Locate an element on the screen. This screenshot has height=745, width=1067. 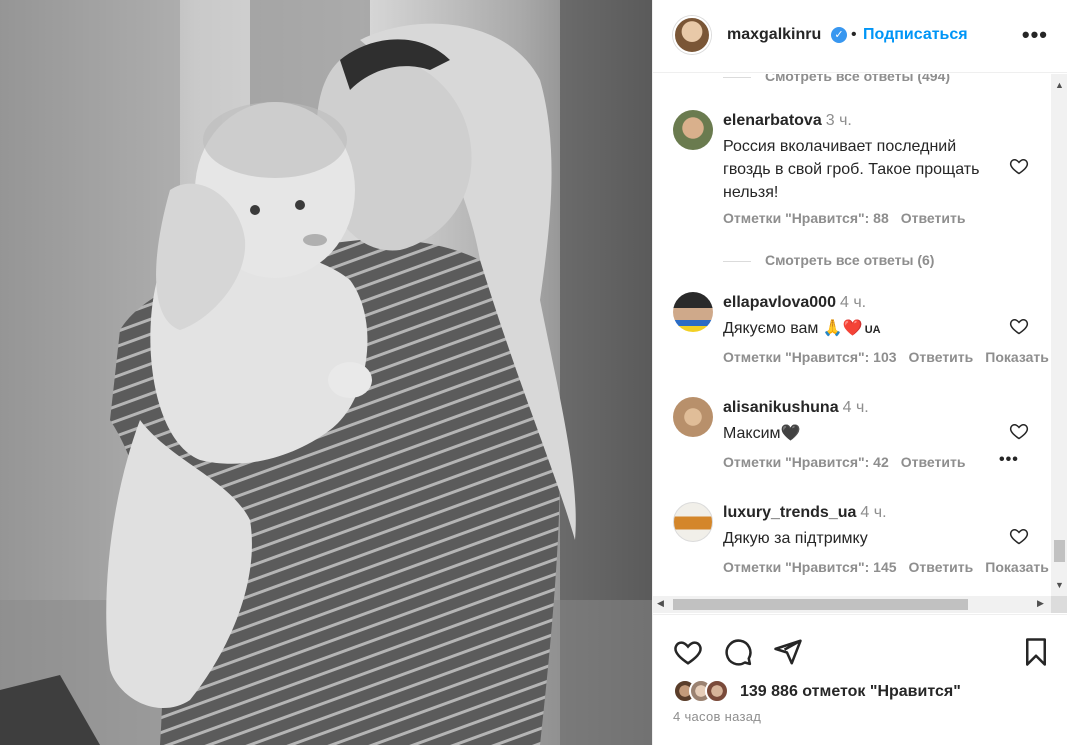
vertical-scrollbar: ▲ ▼ is located at coordinates (1059, 335).